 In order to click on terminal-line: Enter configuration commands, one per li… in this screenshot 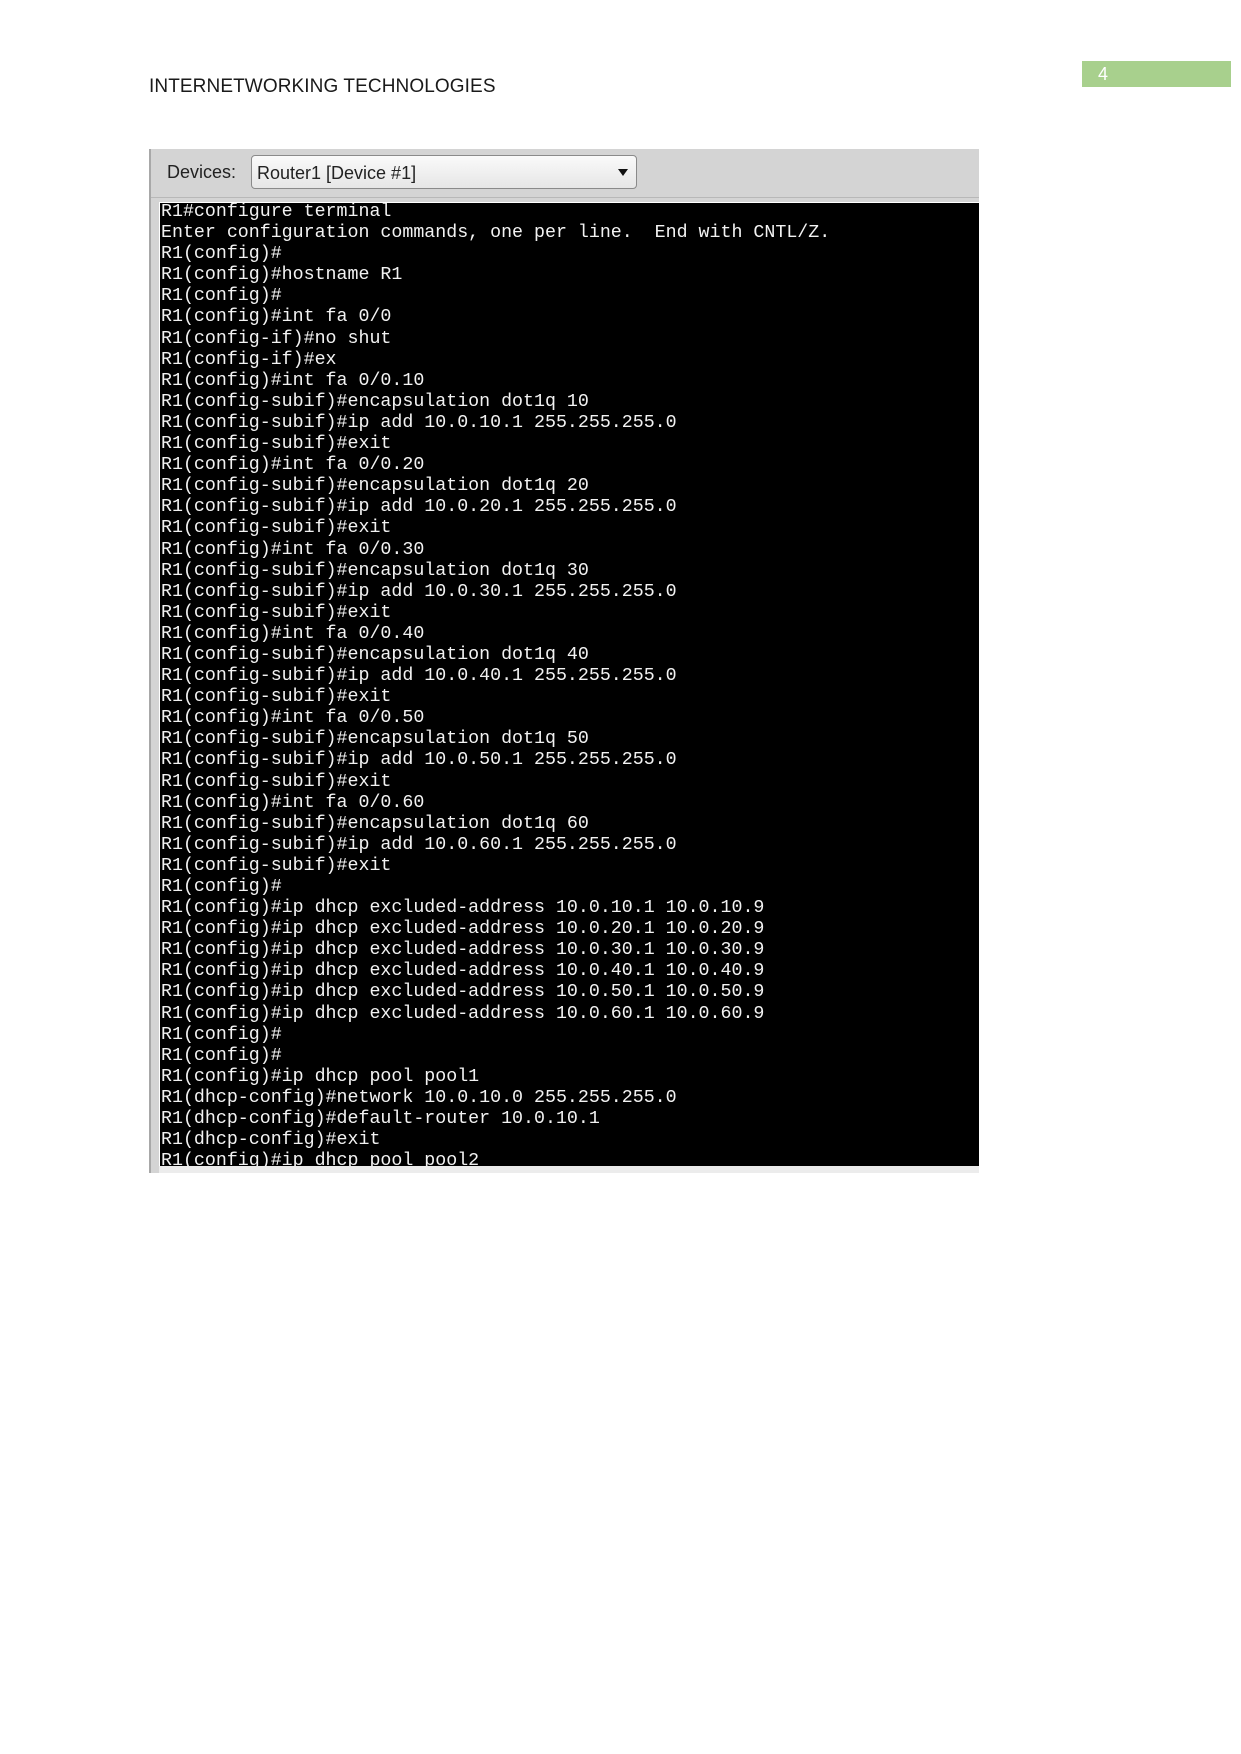, I will do `click(496, 233)`.